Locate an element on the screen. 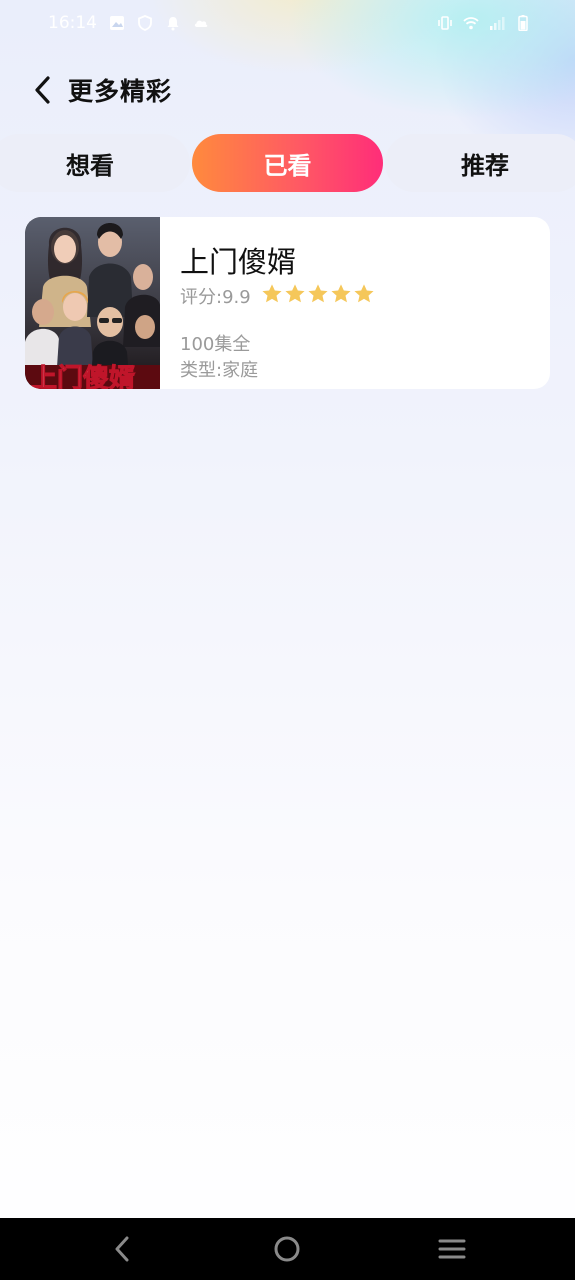  home-circle-icon is located at coordinates (287, 1249).